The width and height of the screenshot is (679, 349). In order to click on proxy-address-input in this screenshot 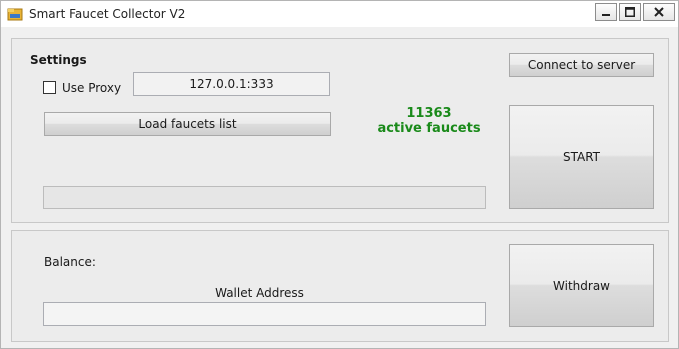, I will do `click(231, 84)`.